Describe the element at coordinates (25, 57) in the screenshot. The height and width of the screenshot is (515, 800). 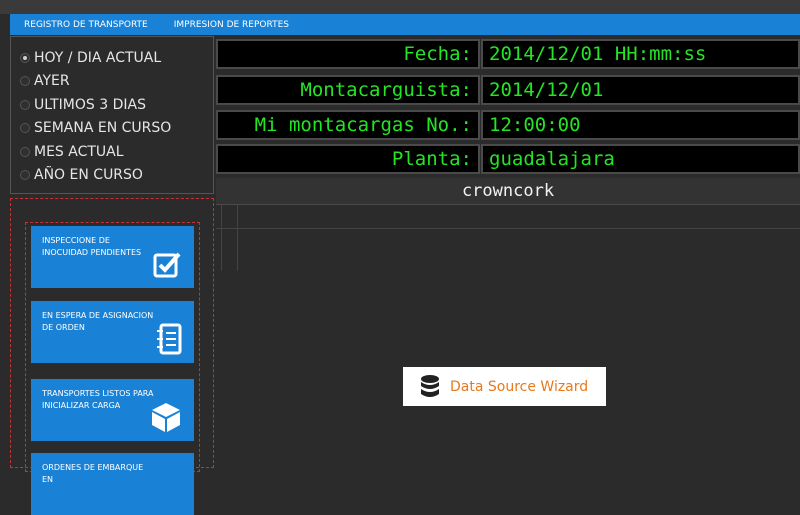
I see `radio-checked-icon` at that location.